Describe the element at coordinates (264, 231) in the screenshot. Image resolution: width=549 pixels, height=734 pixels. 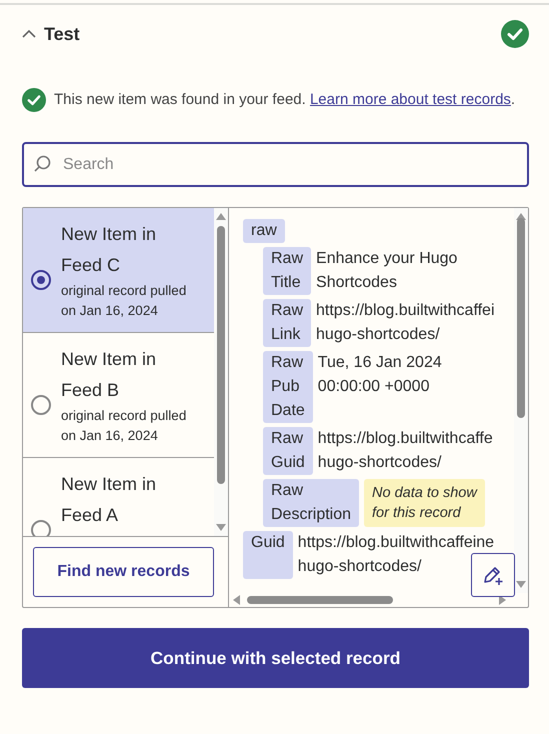
I see `field-key: raw` at that location.